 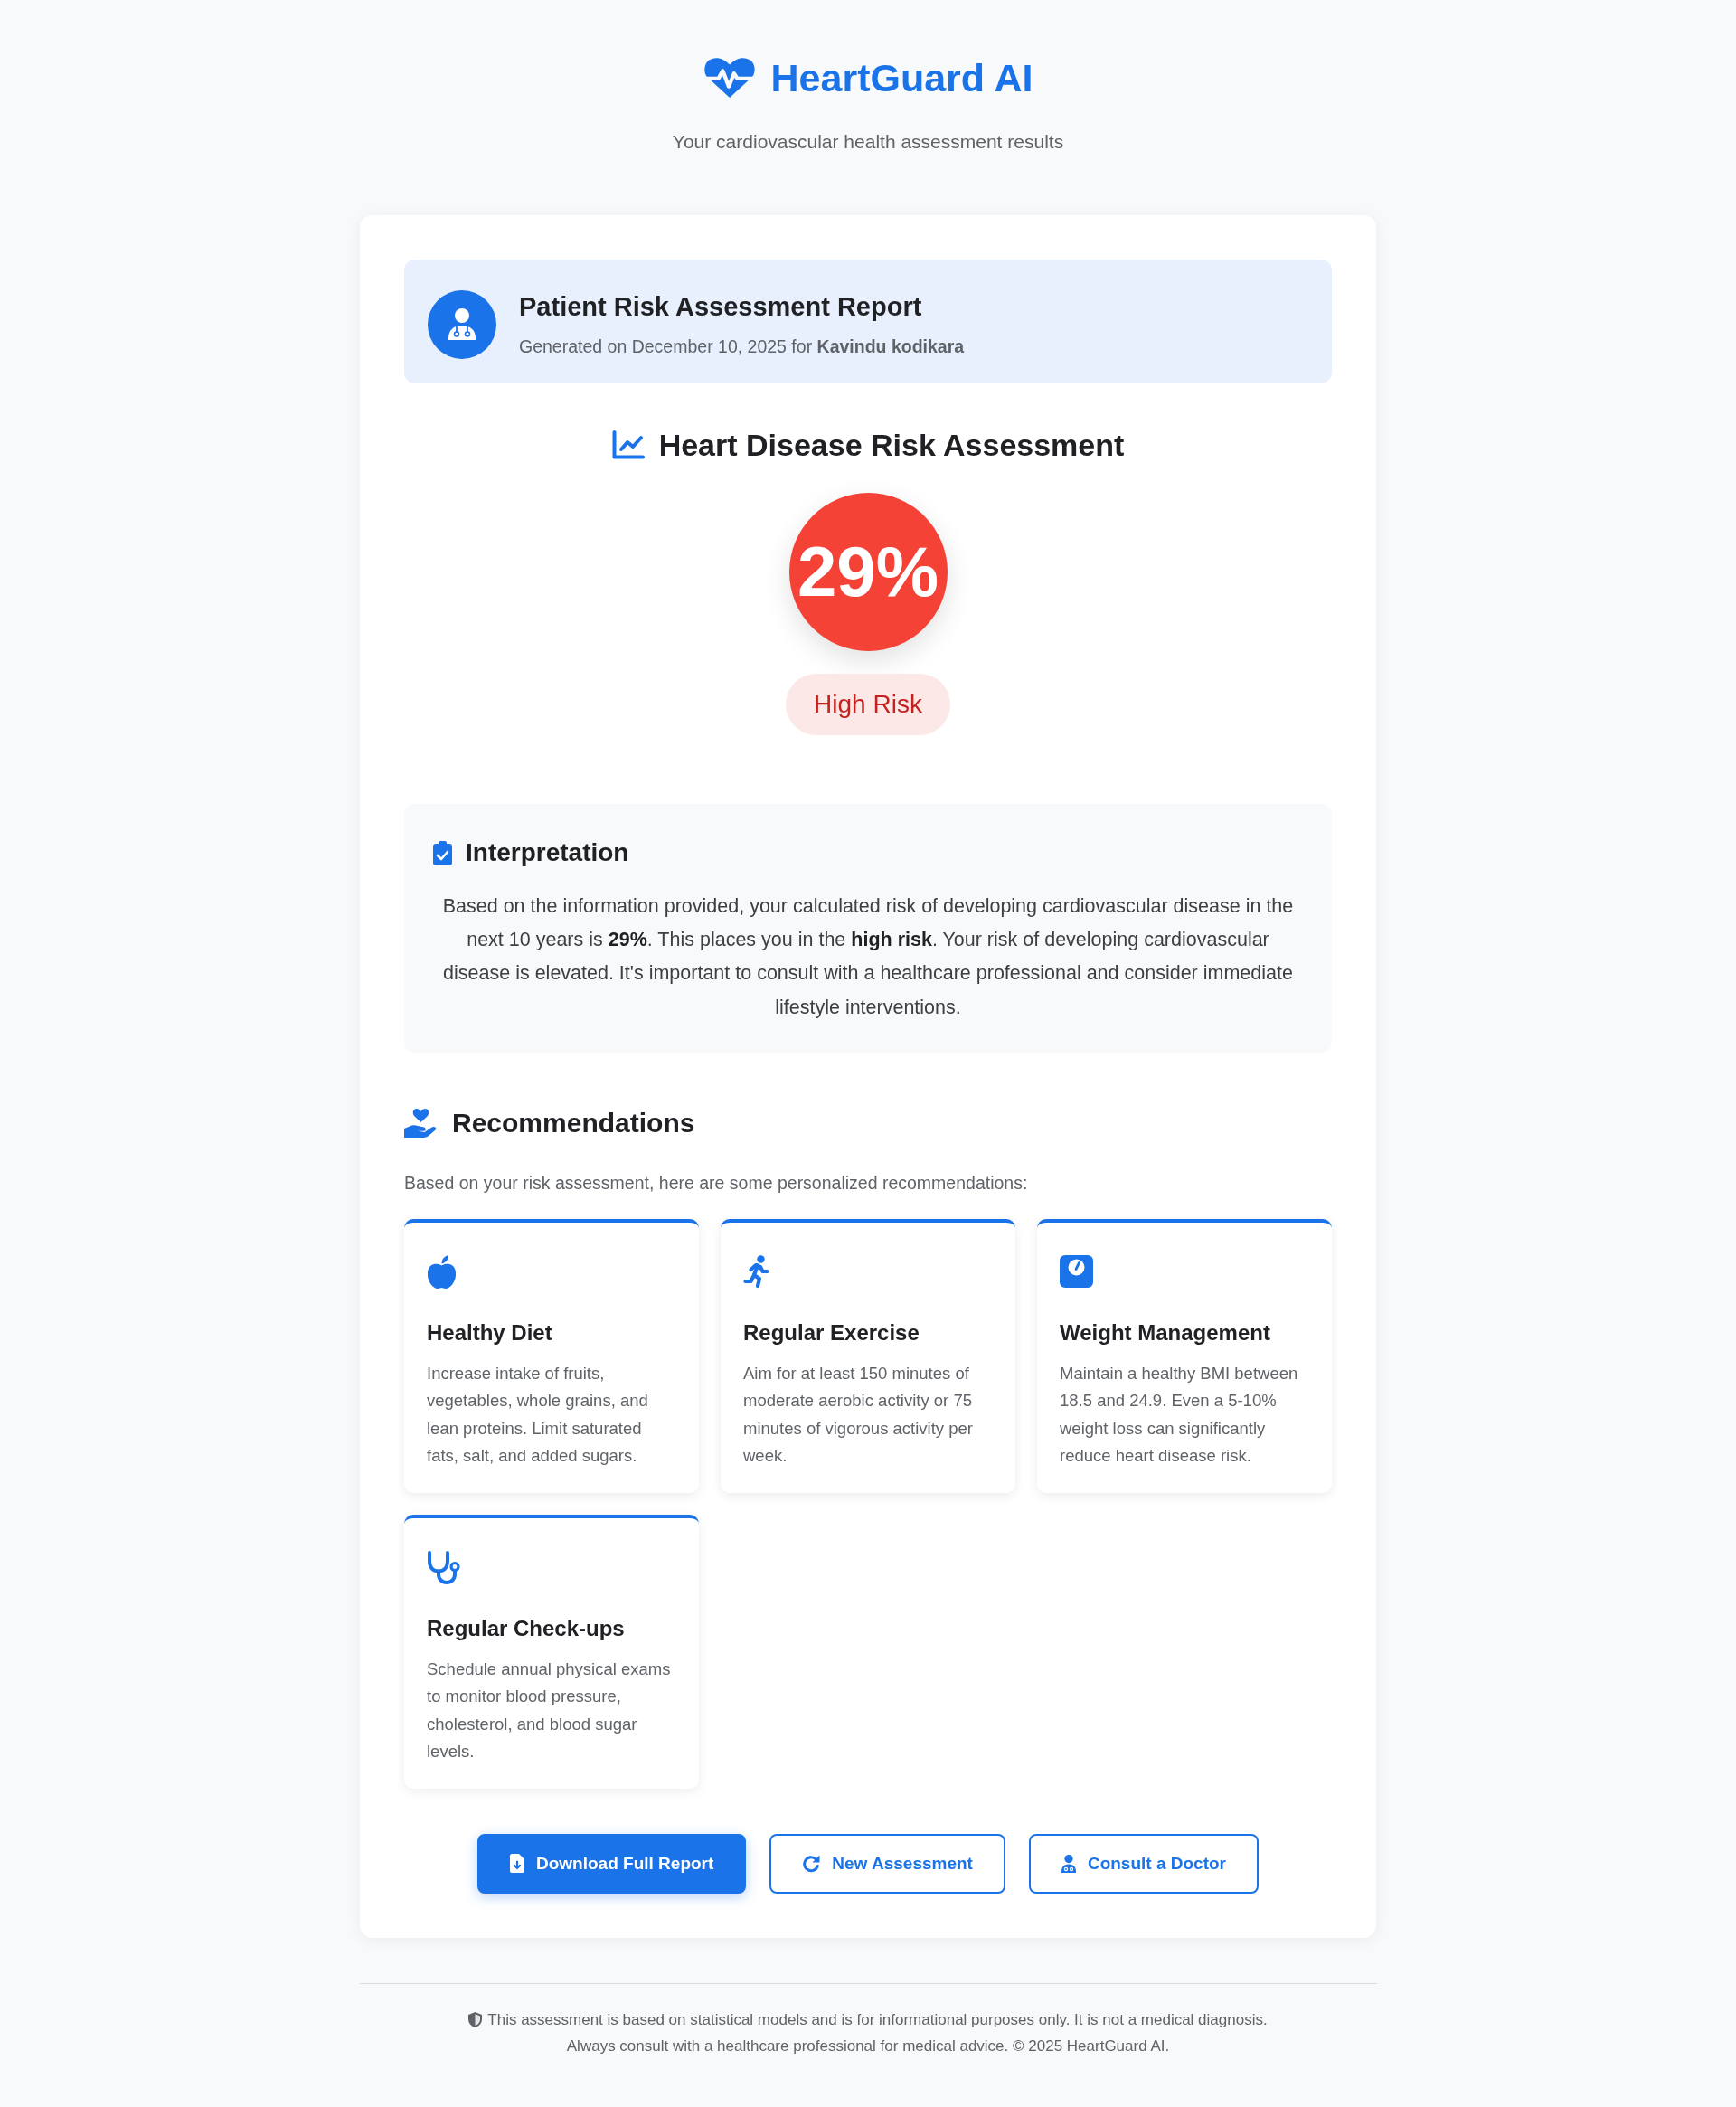 I want to click on recommendation-title: Regular Check-ups, so click(x=526, y=1628).